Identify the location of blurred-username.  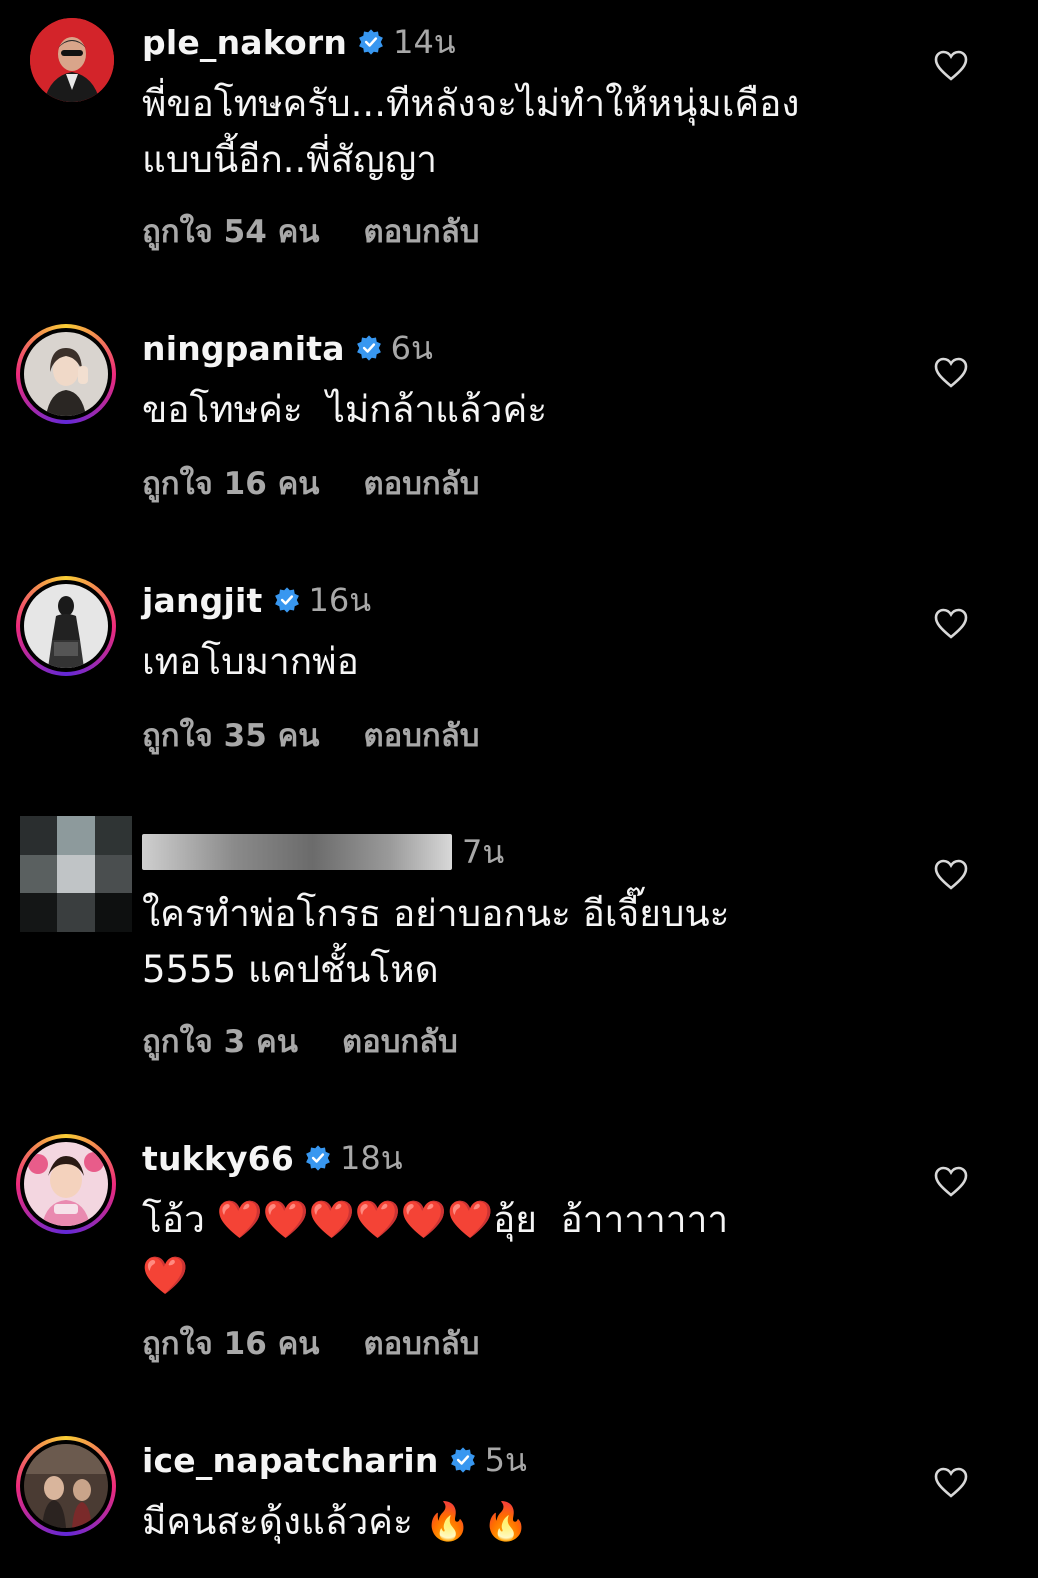
(297, 852).